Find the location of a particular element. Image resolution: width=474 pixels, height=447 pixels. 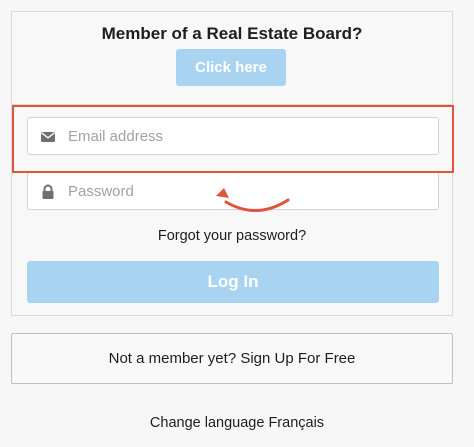

lock-icon is located at coordinates (48, 191).